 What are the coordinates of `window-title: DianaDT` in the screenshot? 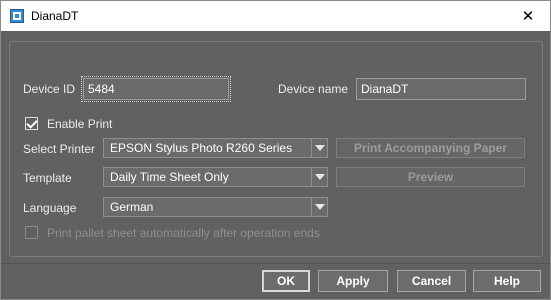 It's located at (55, 16).